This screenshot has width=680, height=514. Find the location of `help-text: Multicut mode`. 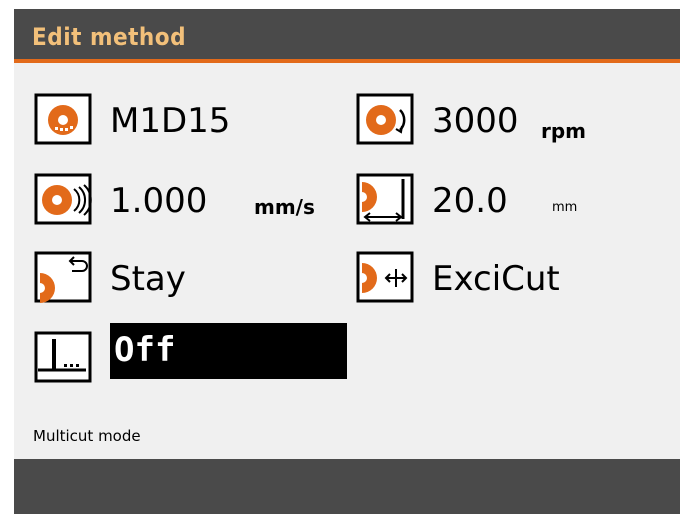

help-text: Multicut mode is located at coordinates (87, 436).